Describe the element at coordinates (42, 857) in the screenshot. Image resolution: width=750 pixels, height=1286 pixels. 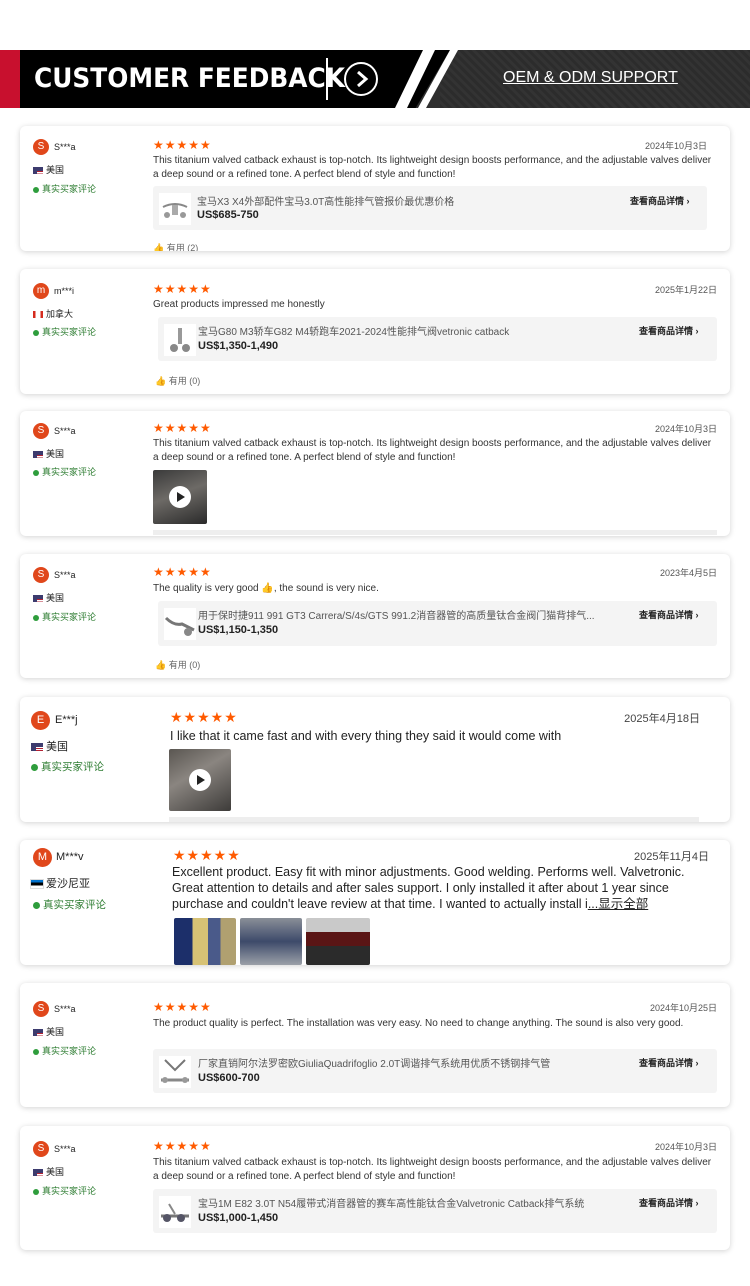
I see `avatar: M` at that location.